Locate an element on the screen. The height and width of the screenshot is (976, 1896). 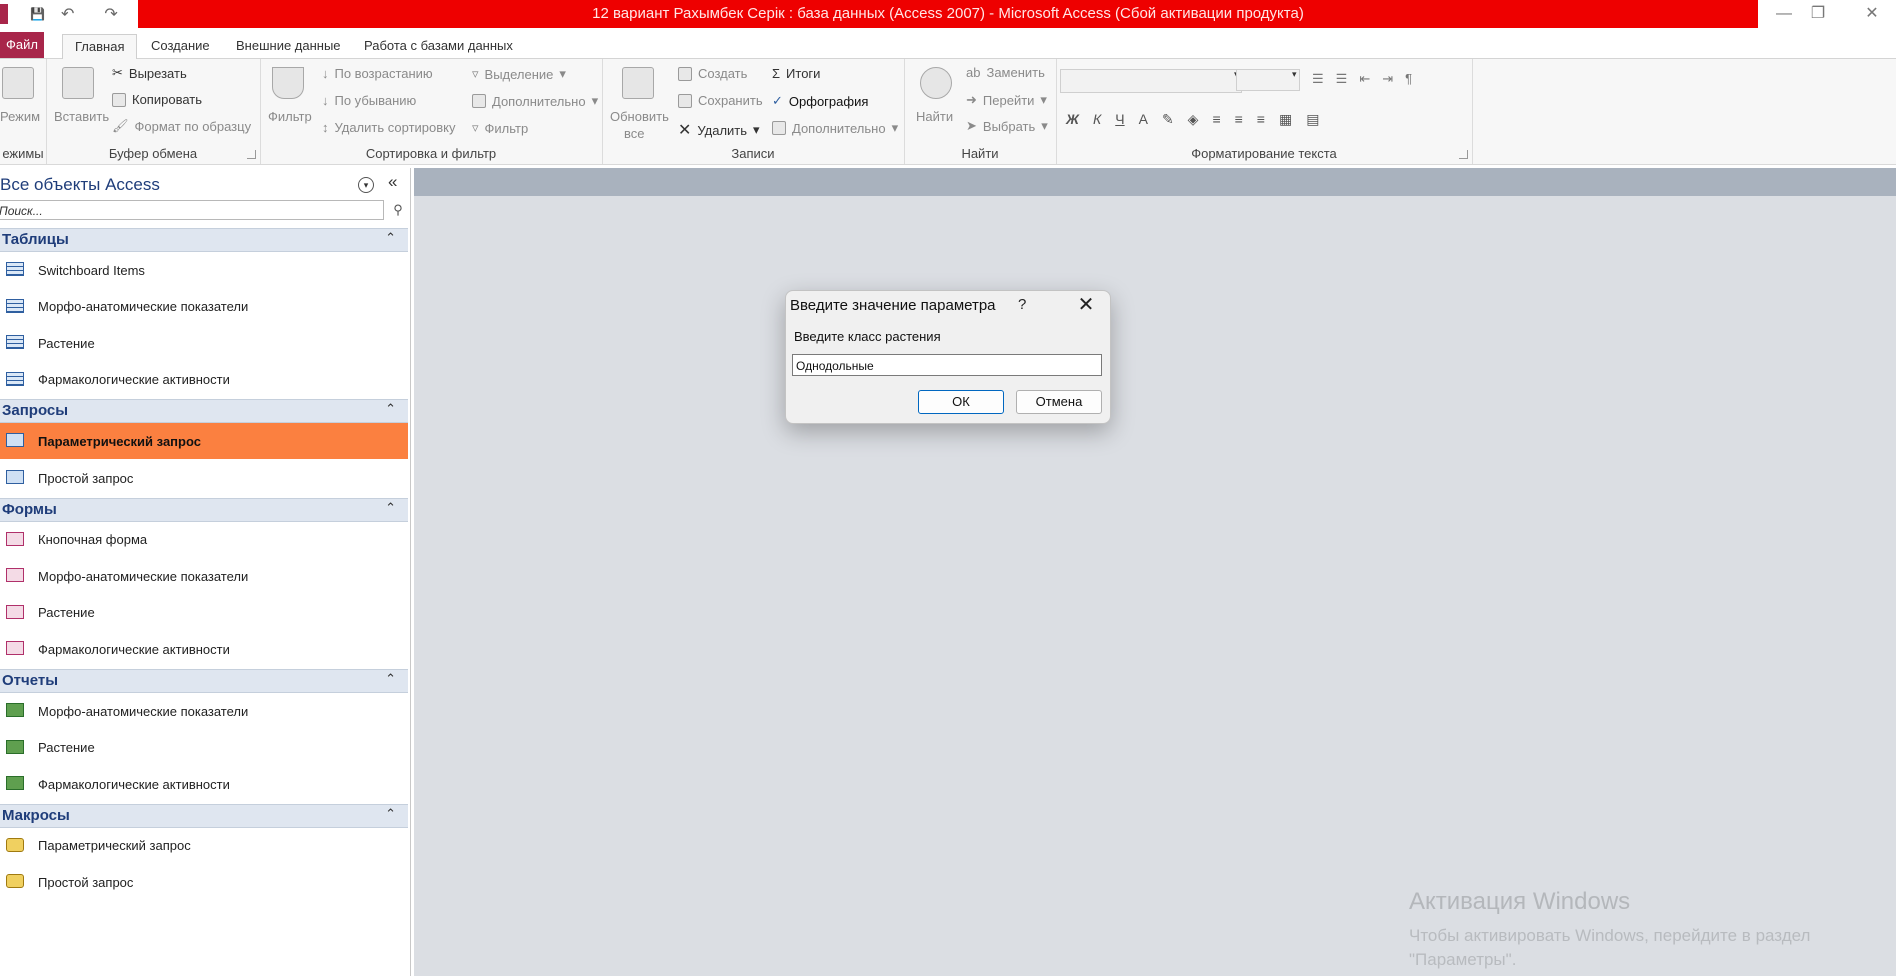
undo-icon: ↶ is located at coordinates (67, 14).